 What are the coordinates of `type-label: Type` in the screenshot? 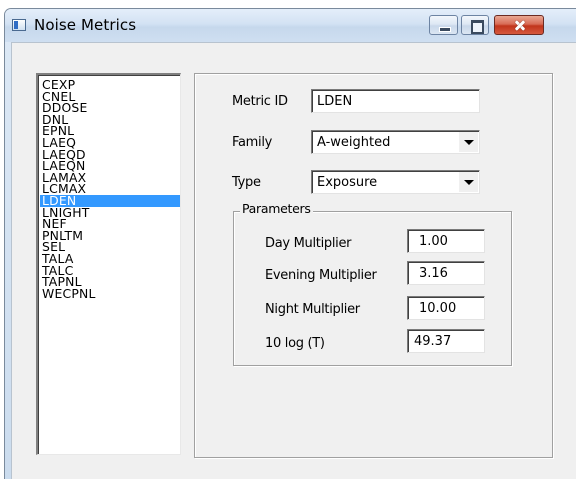 It's located at (246, 182).